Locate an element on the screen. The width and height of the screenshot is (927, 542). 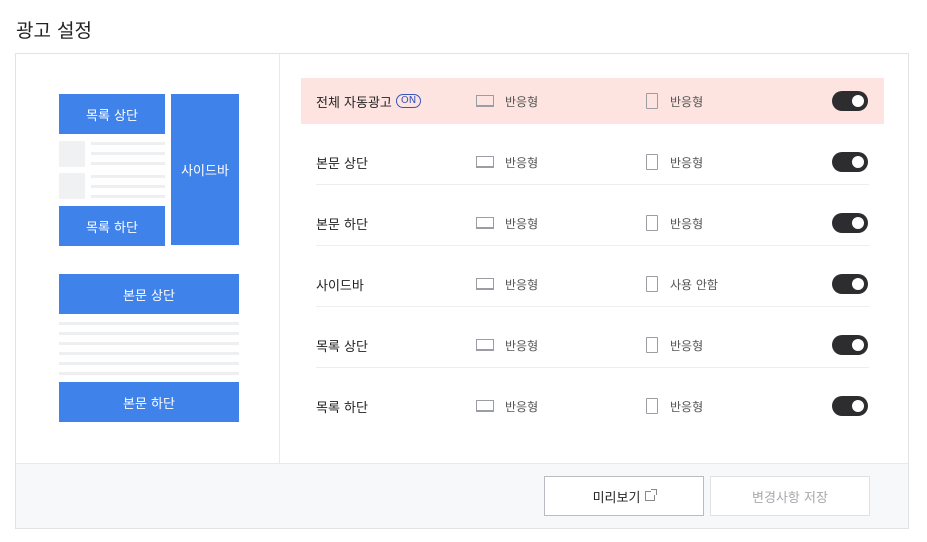
ad-row-list-top: 목록 상단 반응형 반응형 is located at coordinates (592, 345).